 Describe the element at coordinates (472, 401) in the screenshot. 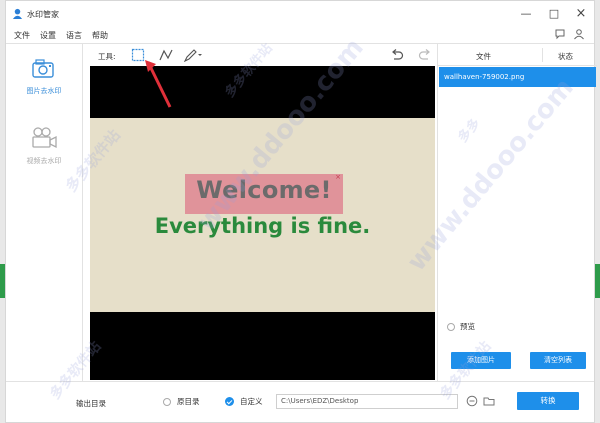

I see `minus-circle-icon` at that location.